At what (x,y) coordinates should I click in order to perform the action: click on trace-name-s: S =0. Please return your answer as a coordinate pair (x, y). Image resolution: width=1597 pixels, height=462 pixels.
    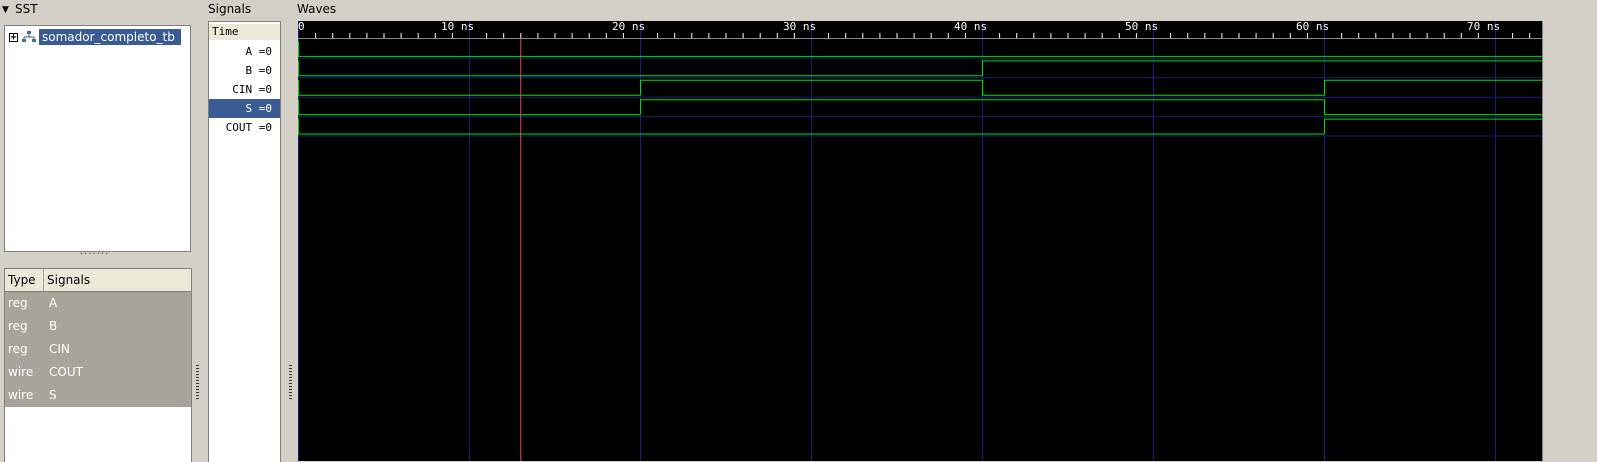
    Looking at the image, I should click on (244, 108).